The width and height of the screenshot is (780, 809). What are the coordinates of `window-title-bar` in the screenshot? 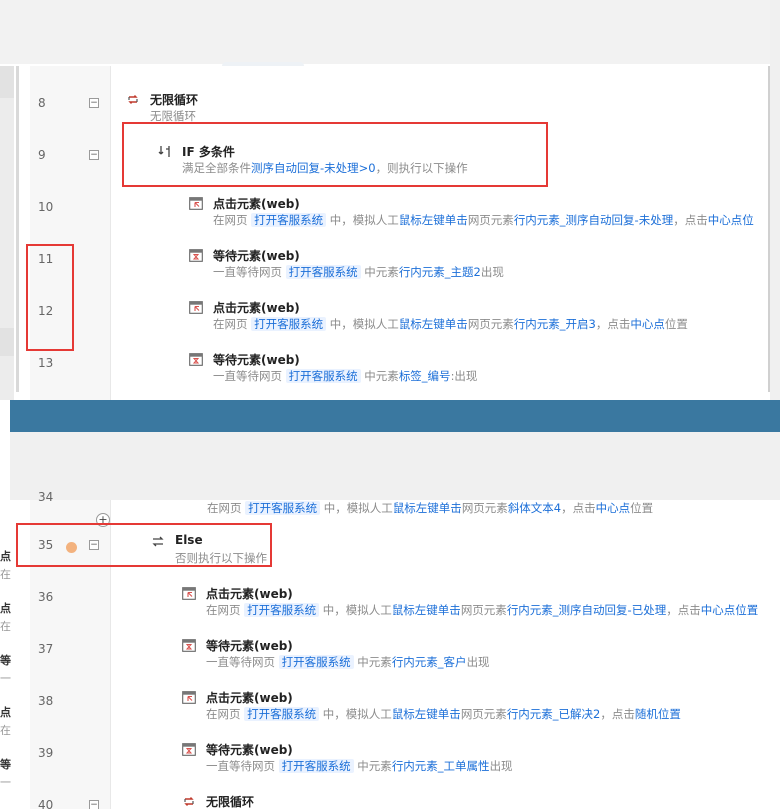 It's located at (395, 416).